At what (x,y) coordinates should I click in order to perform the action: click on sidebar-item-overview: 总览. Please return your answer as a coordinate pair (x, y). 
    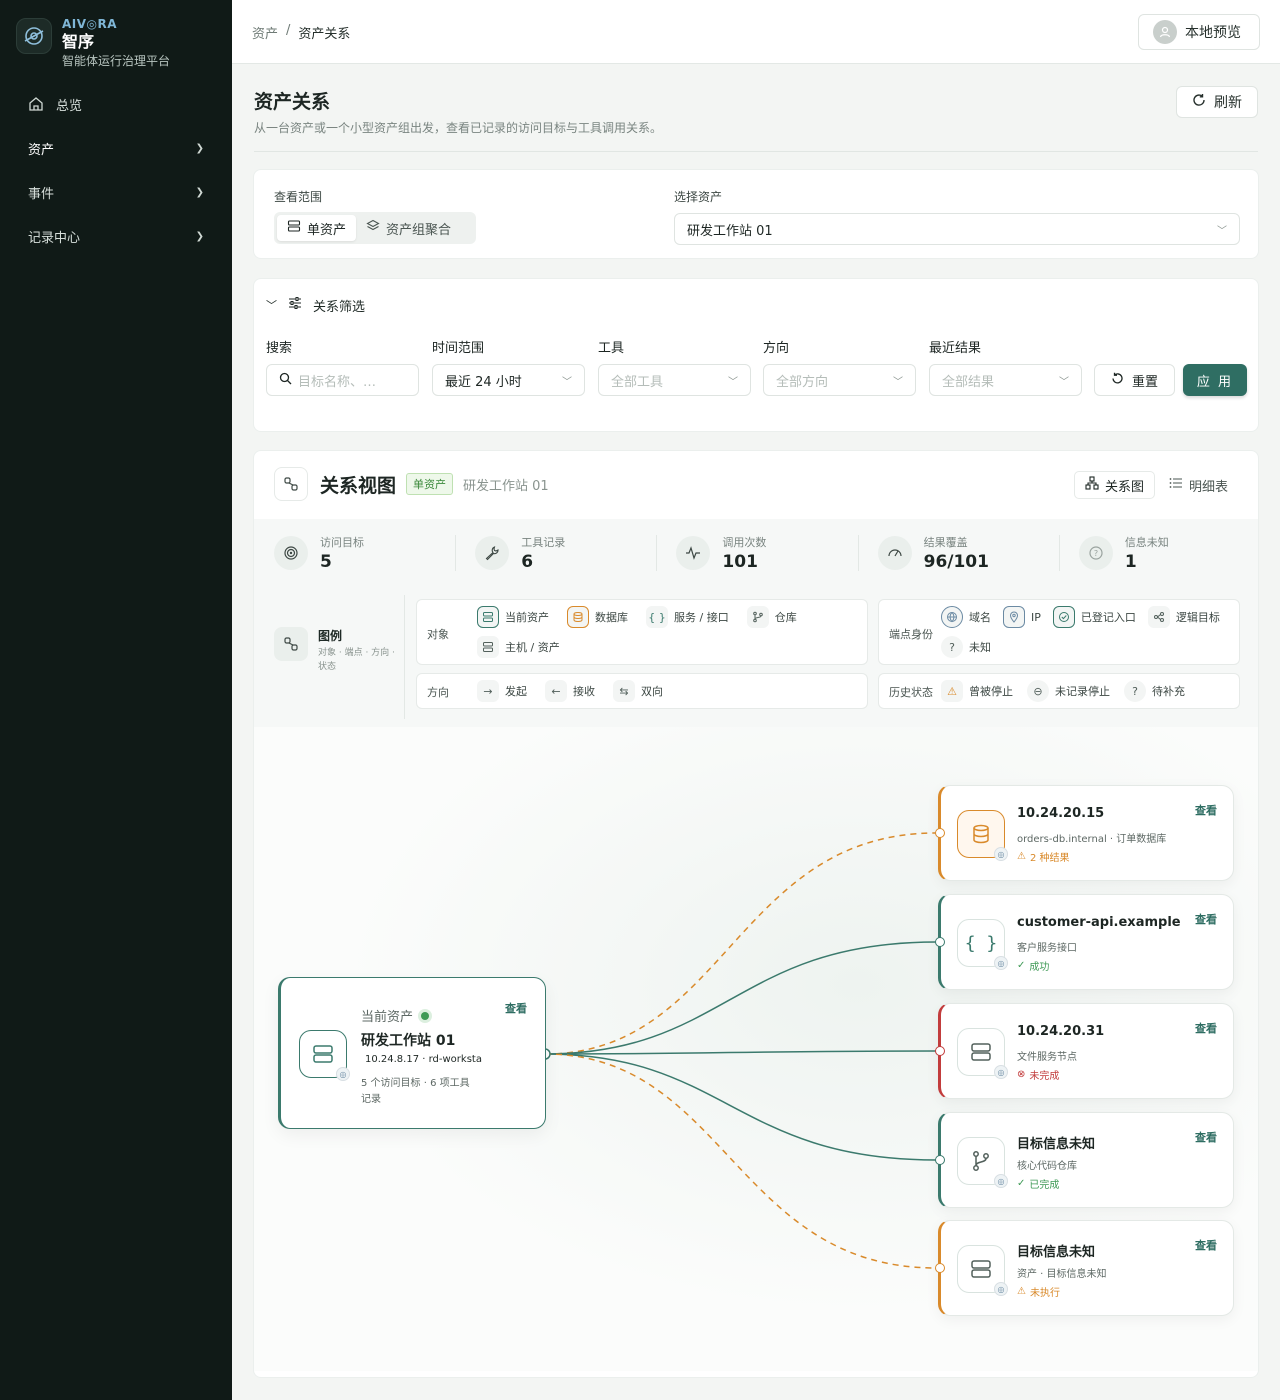
    Looking at the image, I should click on (116, 104).